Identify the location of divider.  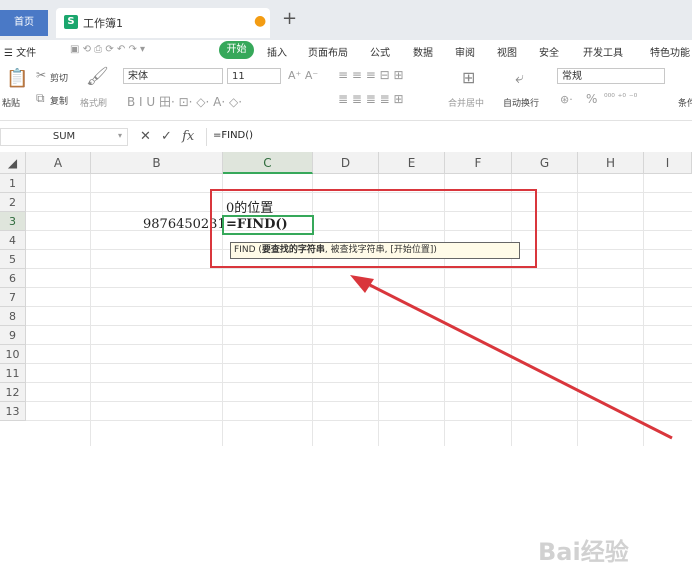
(206, 137).